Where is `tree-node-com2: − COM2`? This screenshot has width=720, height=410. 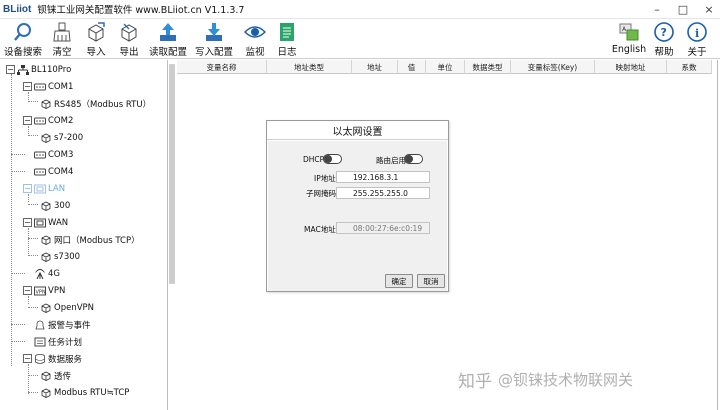 tree-node-com2: − COM2 is located at coordinates (48, 120).